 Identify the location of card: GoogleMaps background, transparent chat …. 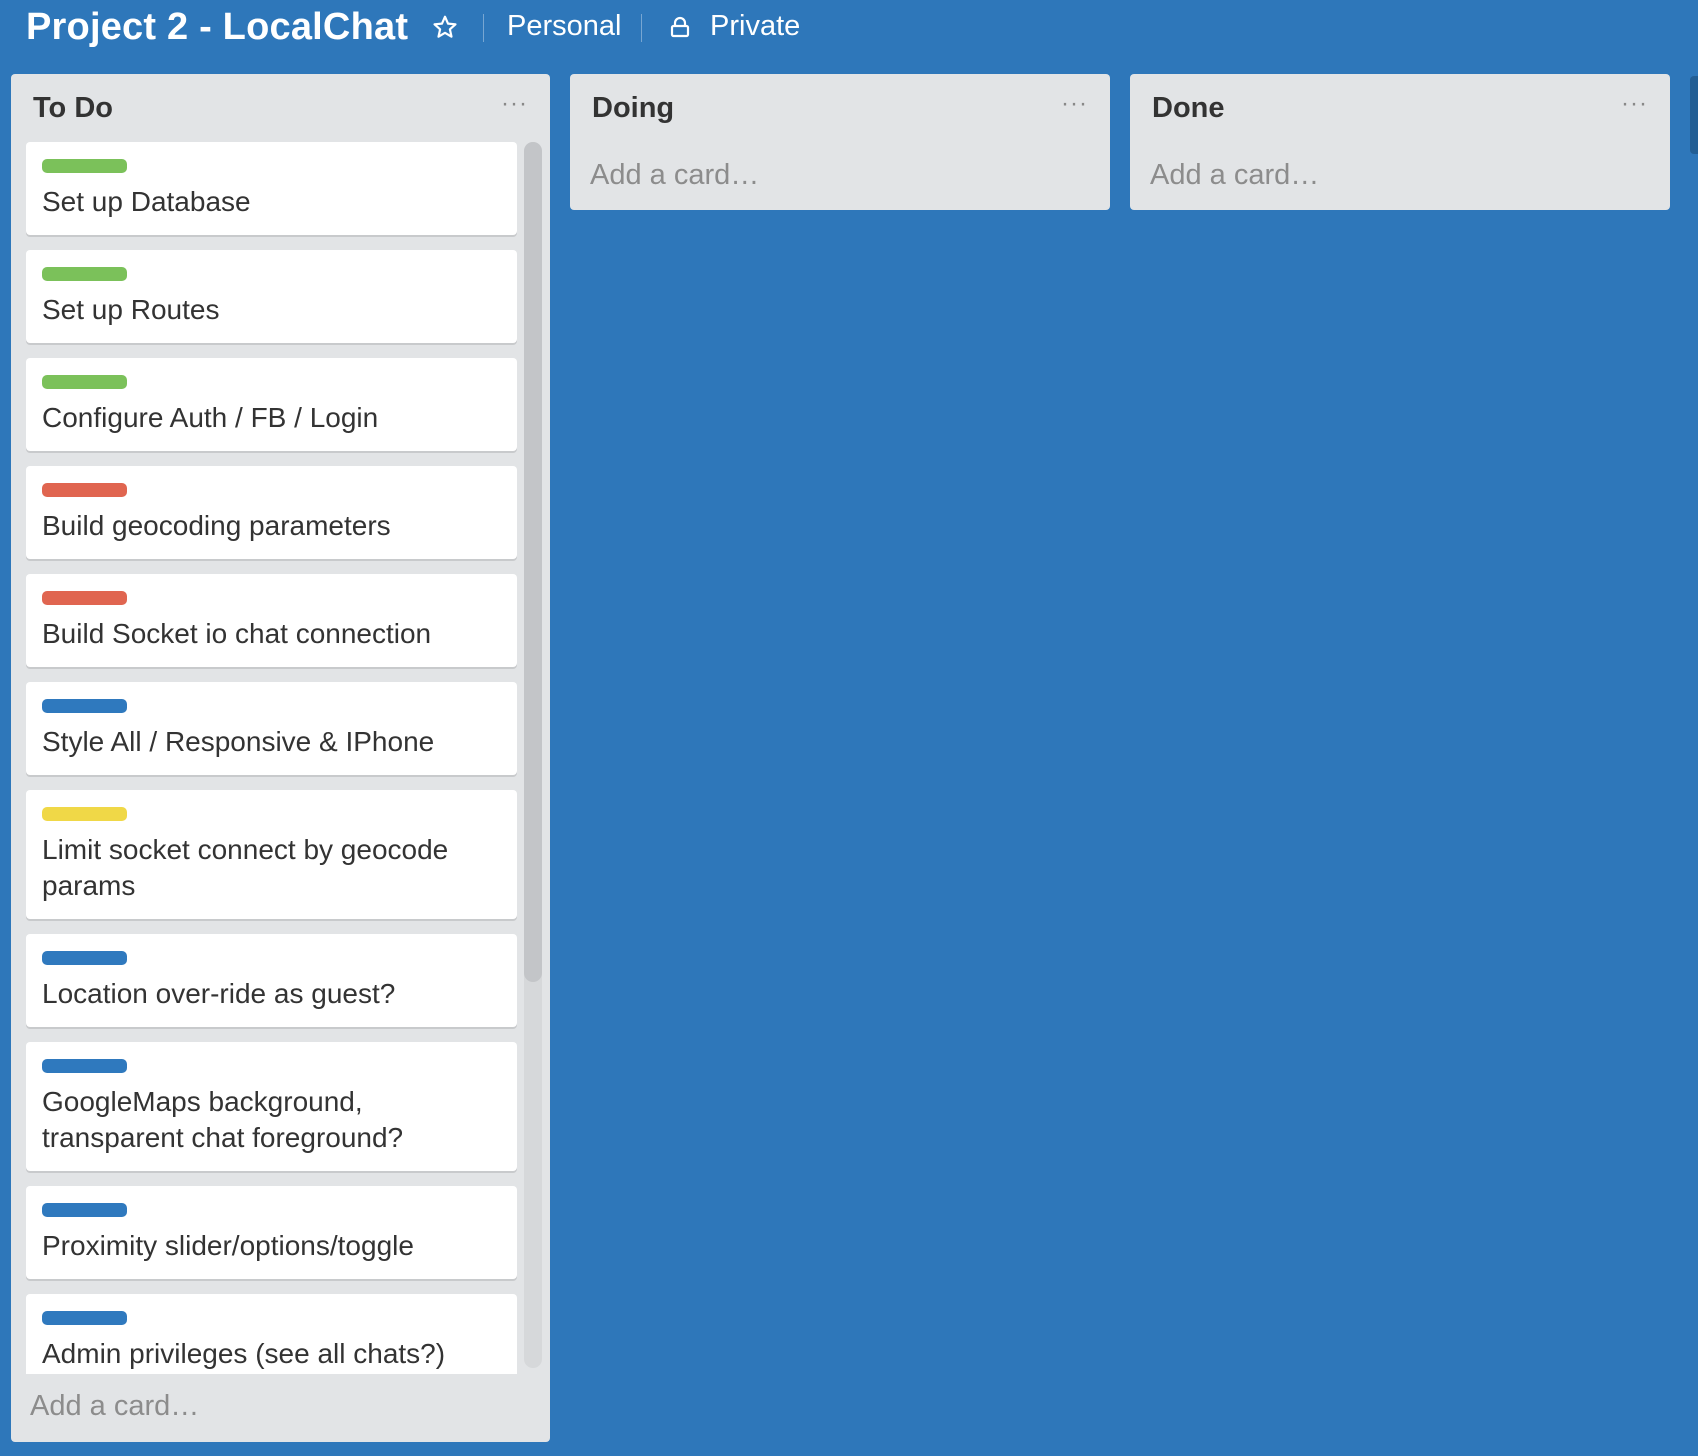
(271, 1106).